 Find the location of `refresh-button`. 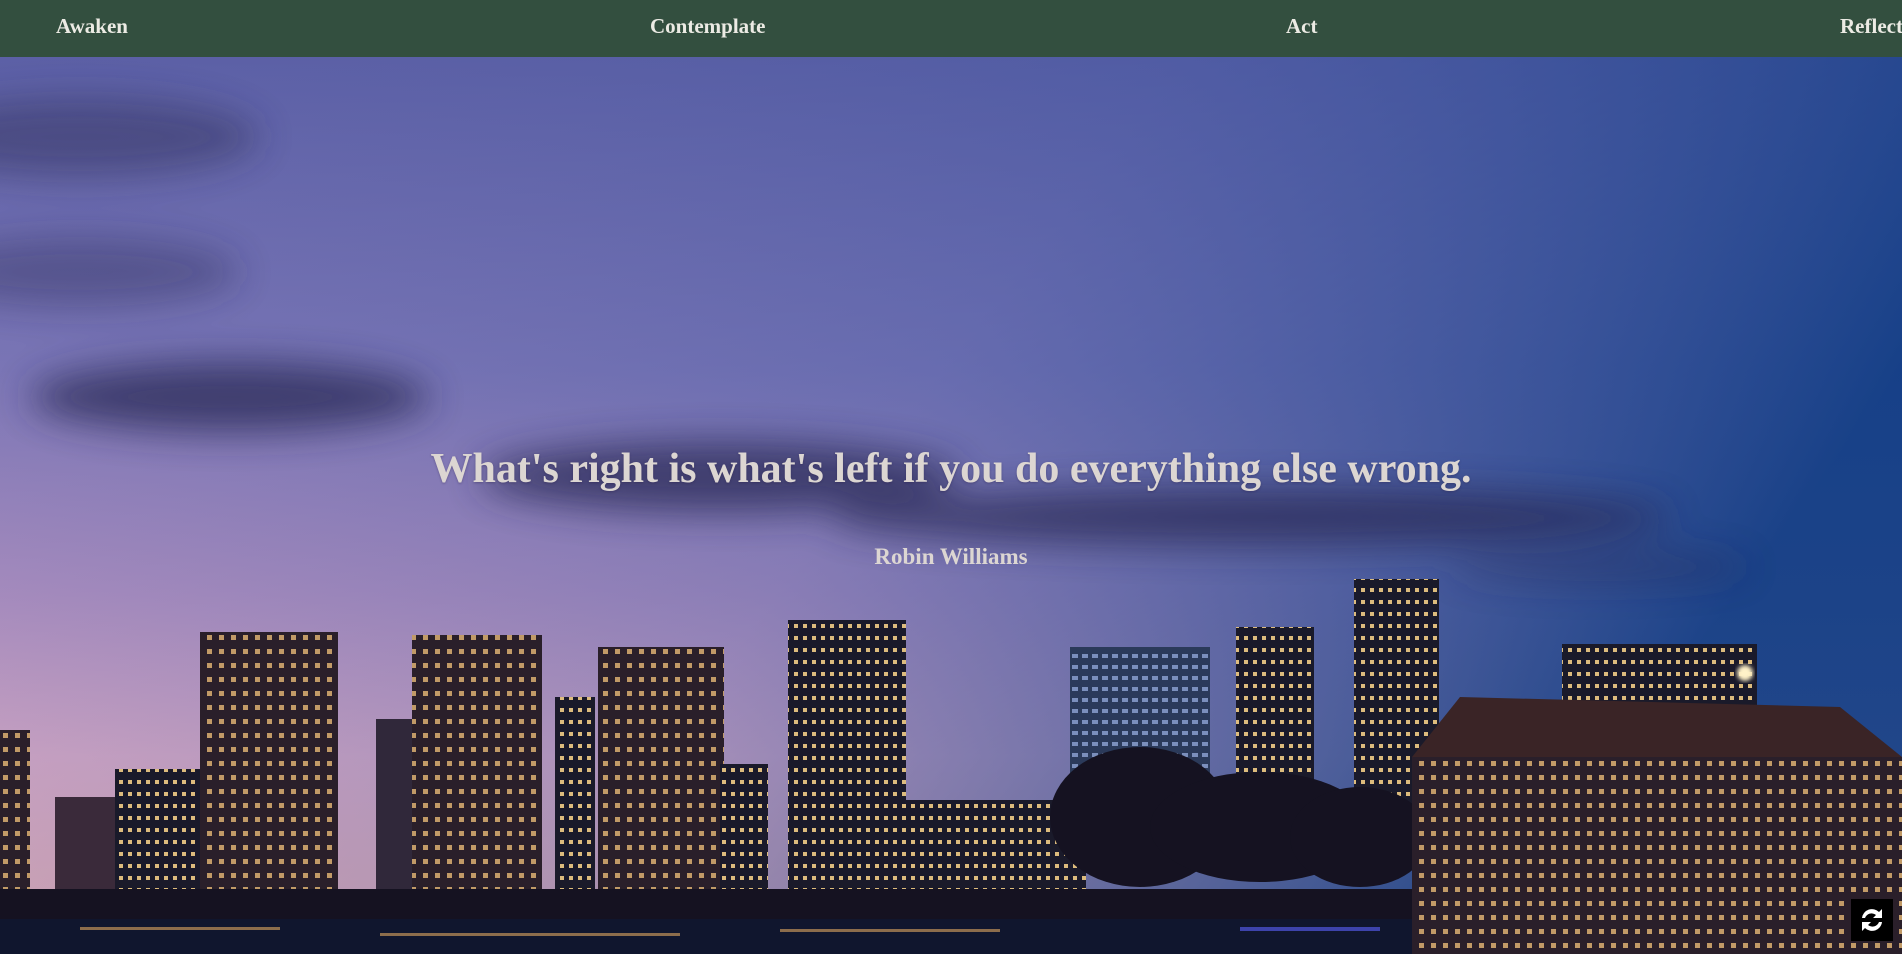

refresh-button is located at coordinates (1872, 920).